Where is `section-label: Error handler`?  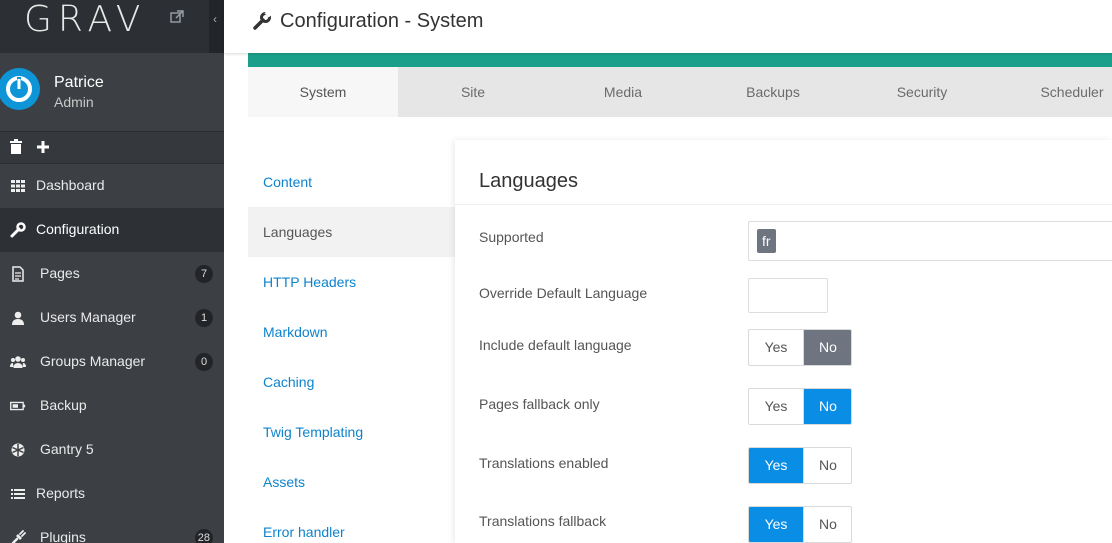 section-label: Error handler is located at coordinates (304, 532).